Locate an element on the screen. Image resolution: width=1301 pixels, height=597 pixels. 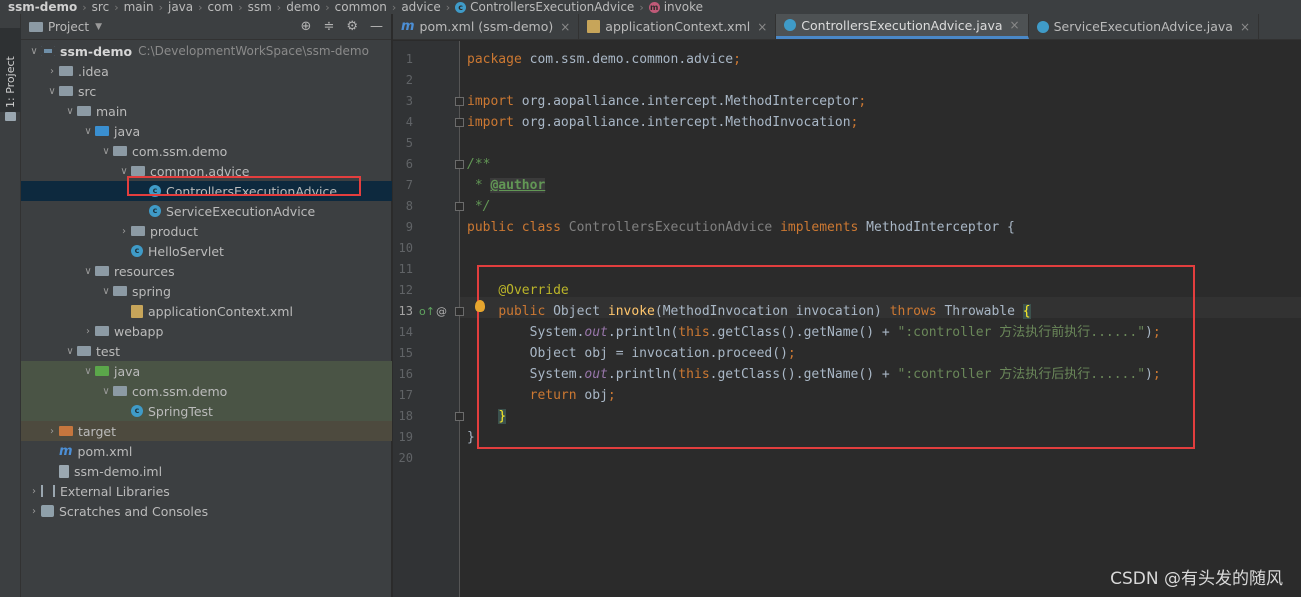
tree-item: ssm-demo.iml is located at coordinates (206, 471).